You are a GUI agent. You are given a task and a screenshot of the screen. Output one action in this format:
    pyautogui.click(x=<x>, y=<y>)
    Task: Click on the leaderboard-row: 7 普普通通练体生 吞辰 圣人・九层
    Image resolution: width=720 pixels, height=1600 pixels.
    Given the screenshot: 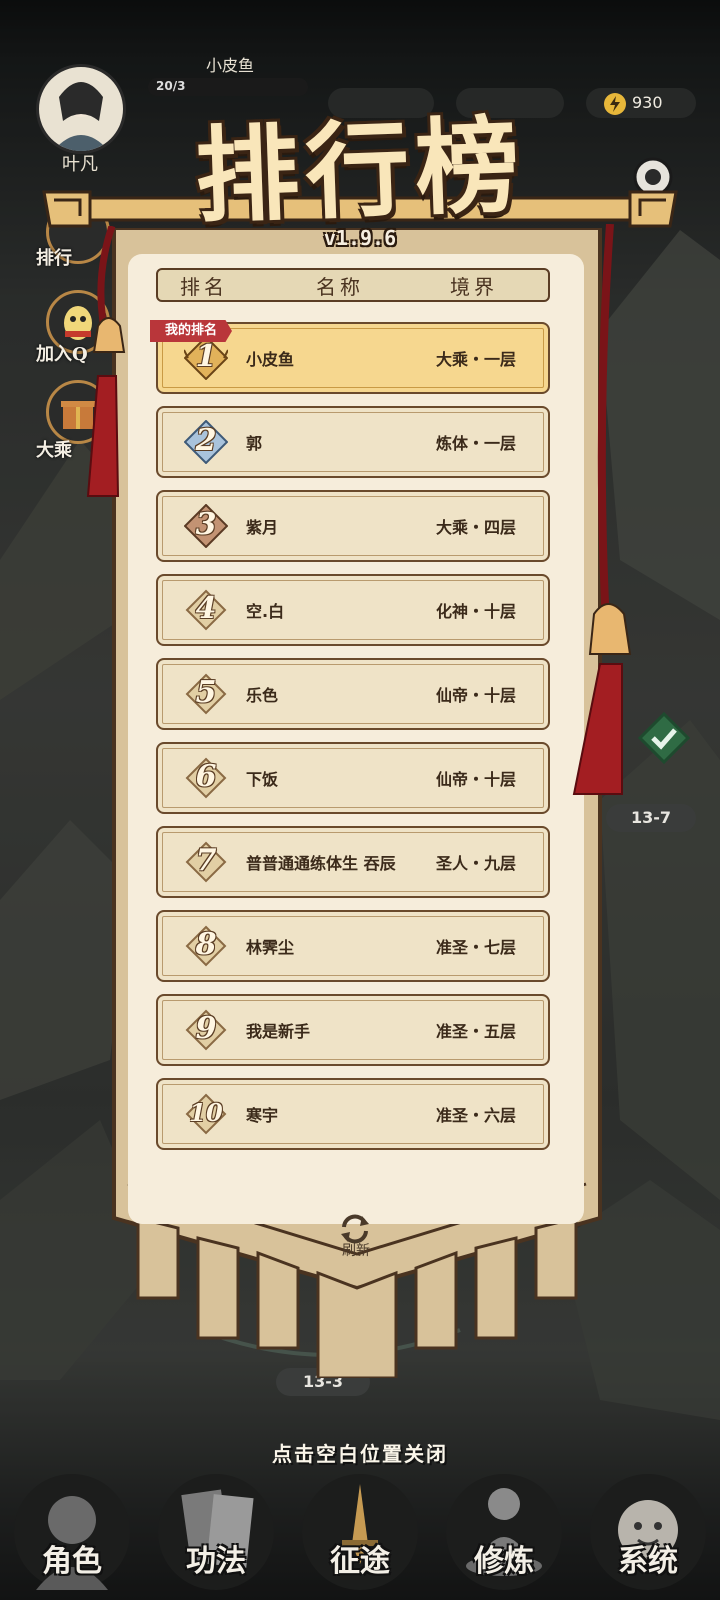 What is the action you would take?
    pyautogui.click(x=353, y=862)
    